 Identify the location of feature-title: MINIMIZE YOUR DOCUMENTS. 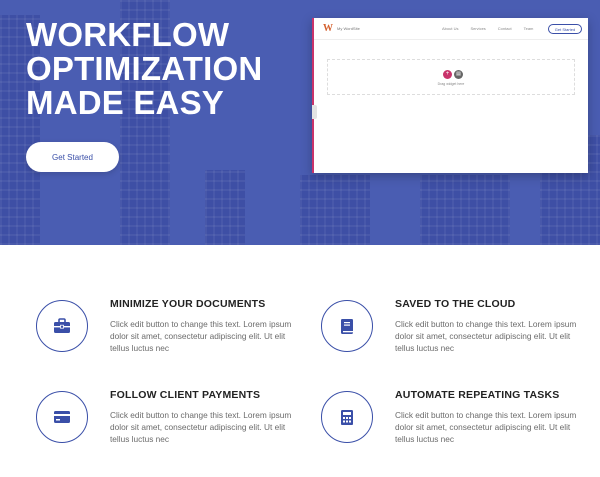
(188, 304).